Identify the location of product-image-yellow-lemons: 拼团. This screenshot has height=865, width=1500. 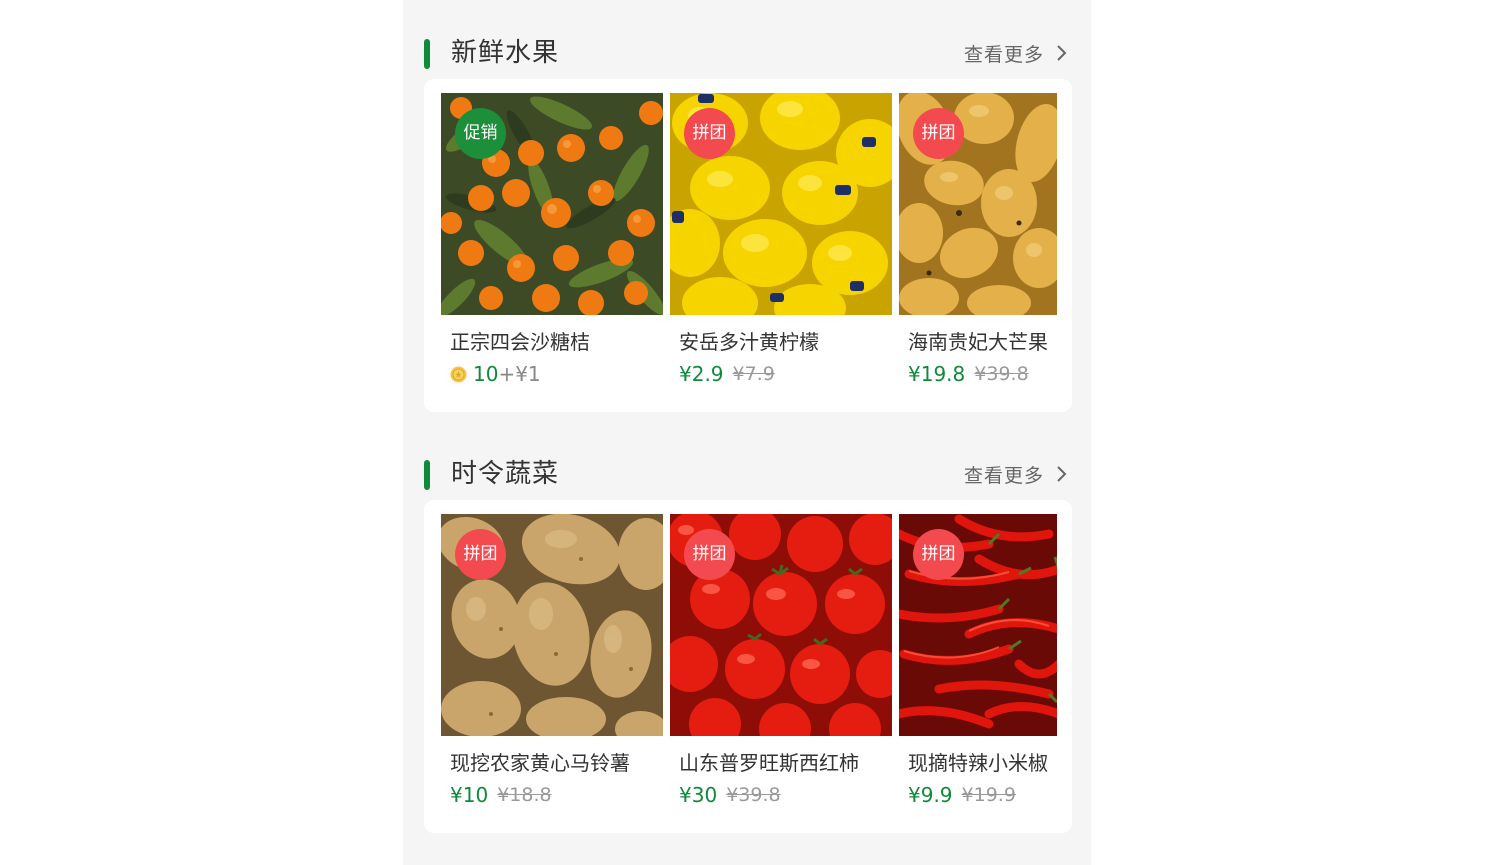
(781, 204).